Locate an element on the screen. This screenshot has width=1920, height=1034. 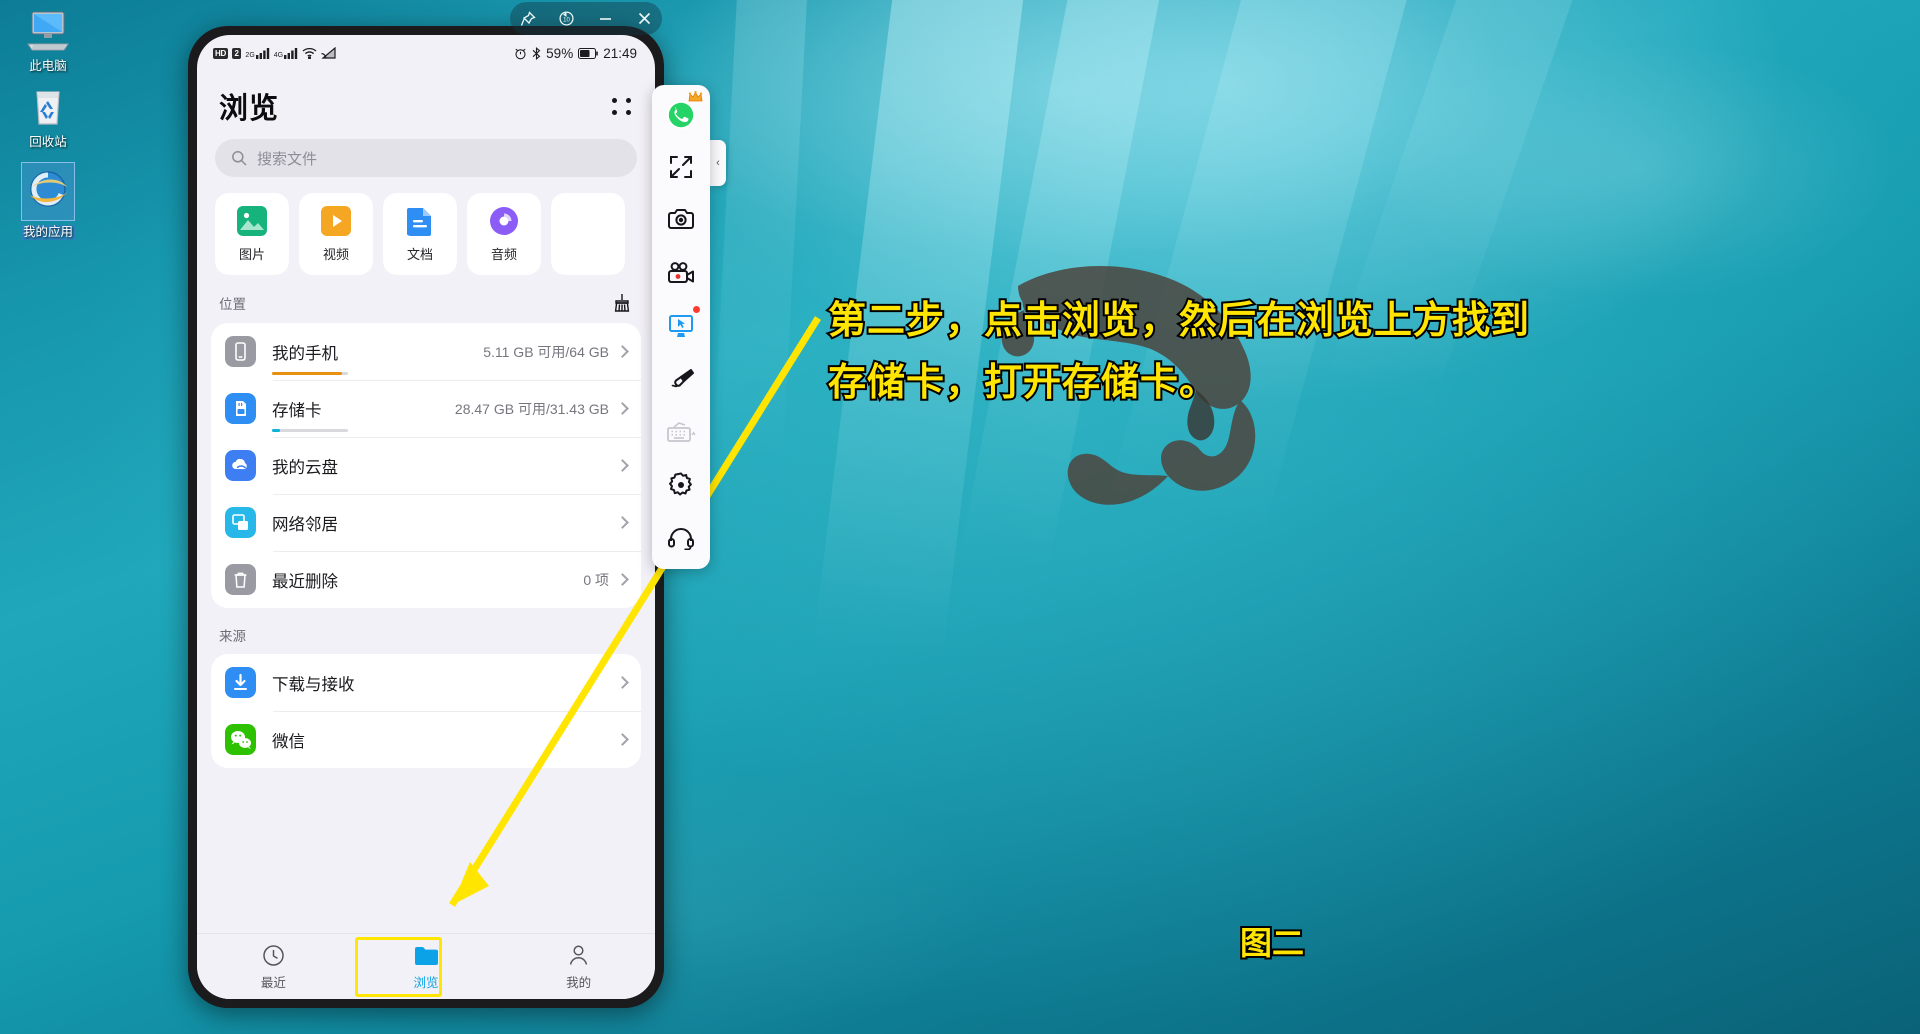
nav-item-profile: 我的 is located at coordinates (578, 966).